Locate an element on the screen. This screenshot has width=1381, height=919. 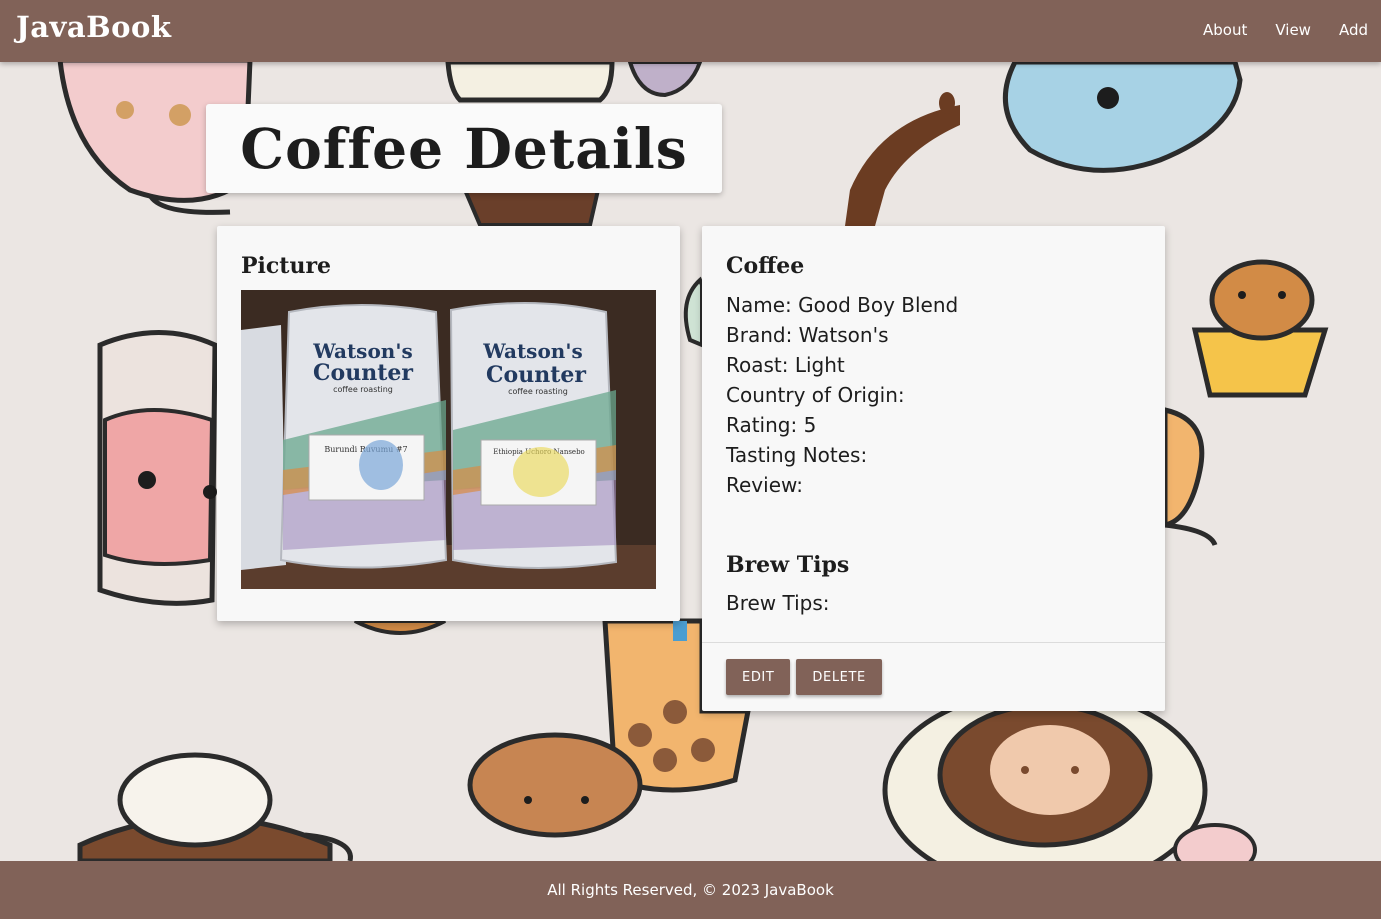
bag-right-brand-line2: Counter is located at coordinates (536, 375).